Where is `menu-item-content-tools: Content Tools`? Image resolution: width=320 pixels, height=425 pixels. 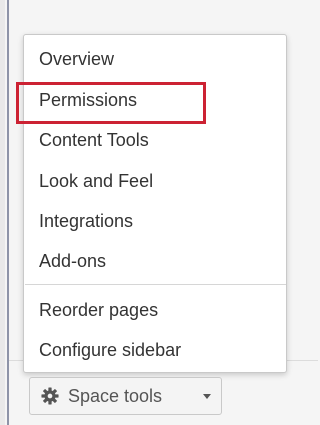
menu-item-content-tools: Content Tools is located at coordinates (94, 140).